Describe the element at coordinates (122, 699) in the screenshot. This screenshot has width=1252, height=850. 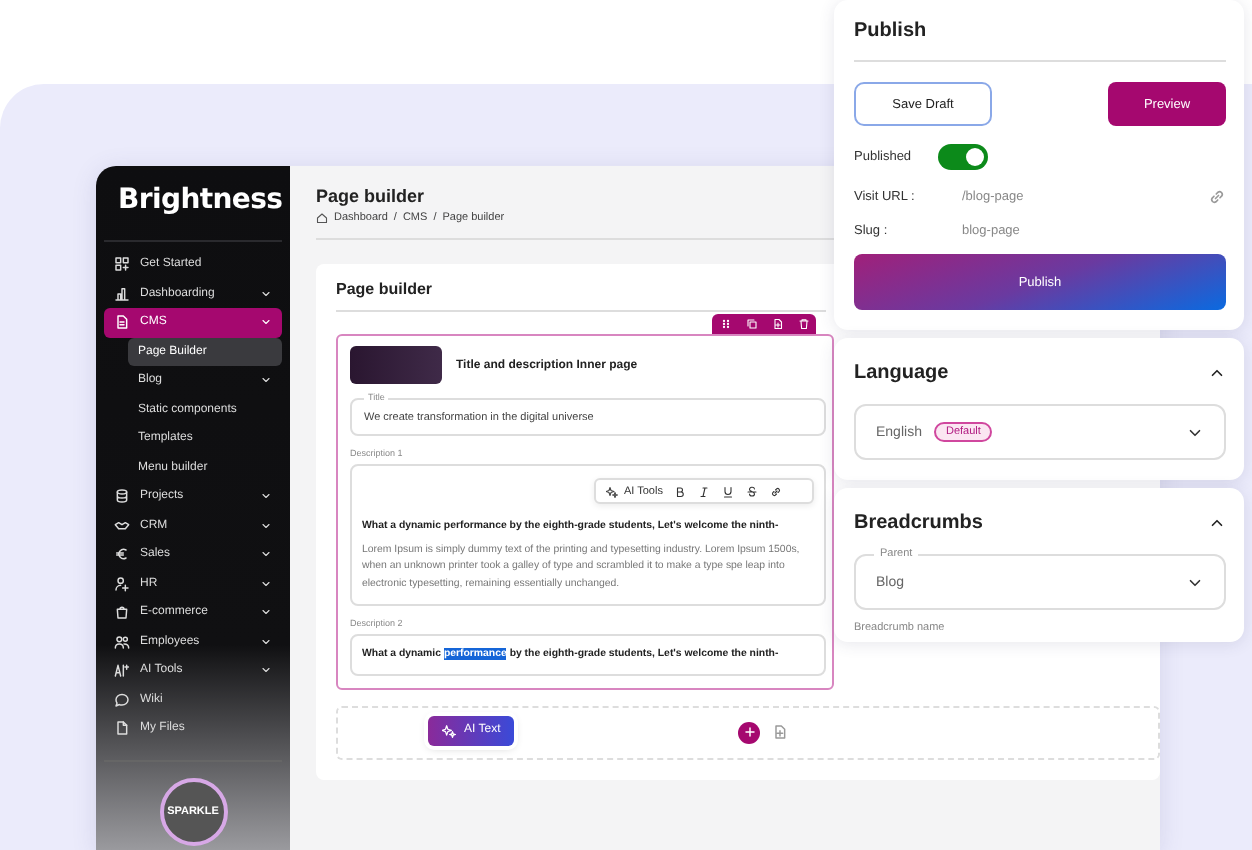
I see `chat-bubble-icon` at that location.